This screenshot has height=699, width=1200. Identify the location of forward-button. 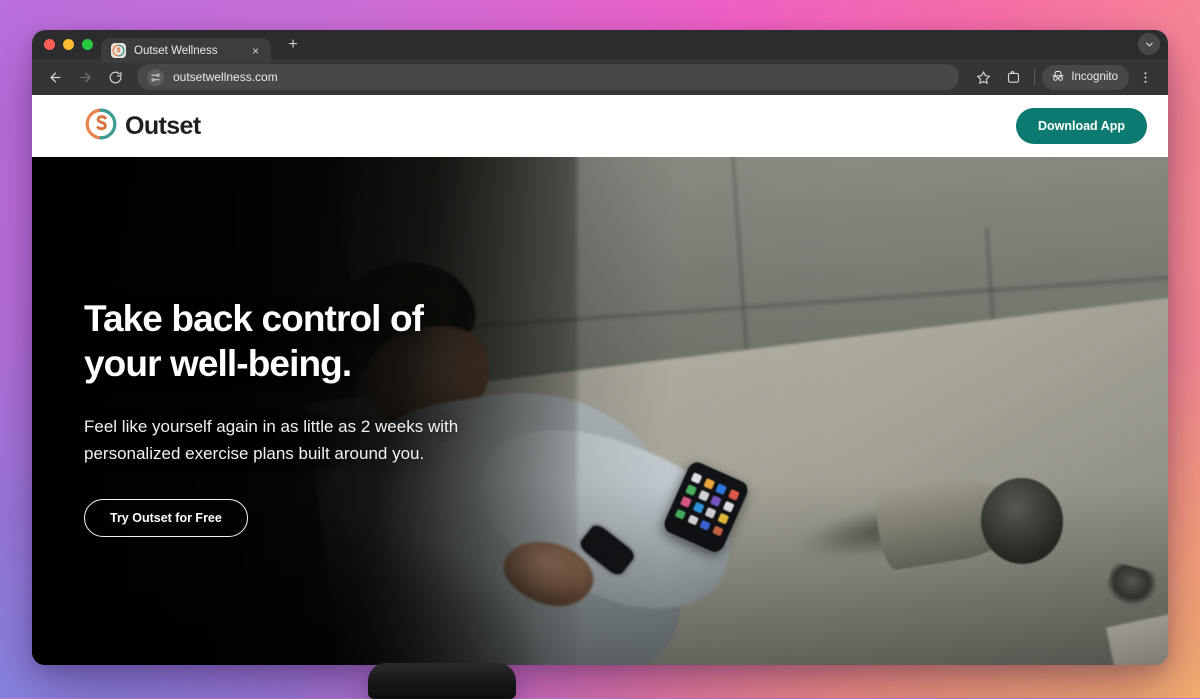
(85, 77).